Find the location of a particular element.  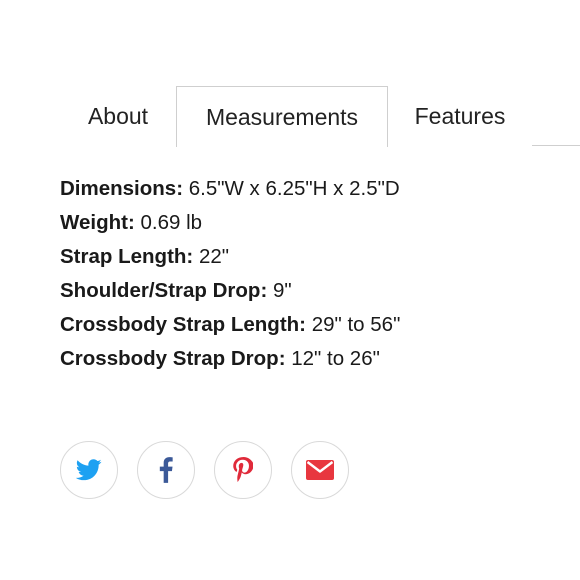

spec-value: 22" is located at coordinates (211, 256).